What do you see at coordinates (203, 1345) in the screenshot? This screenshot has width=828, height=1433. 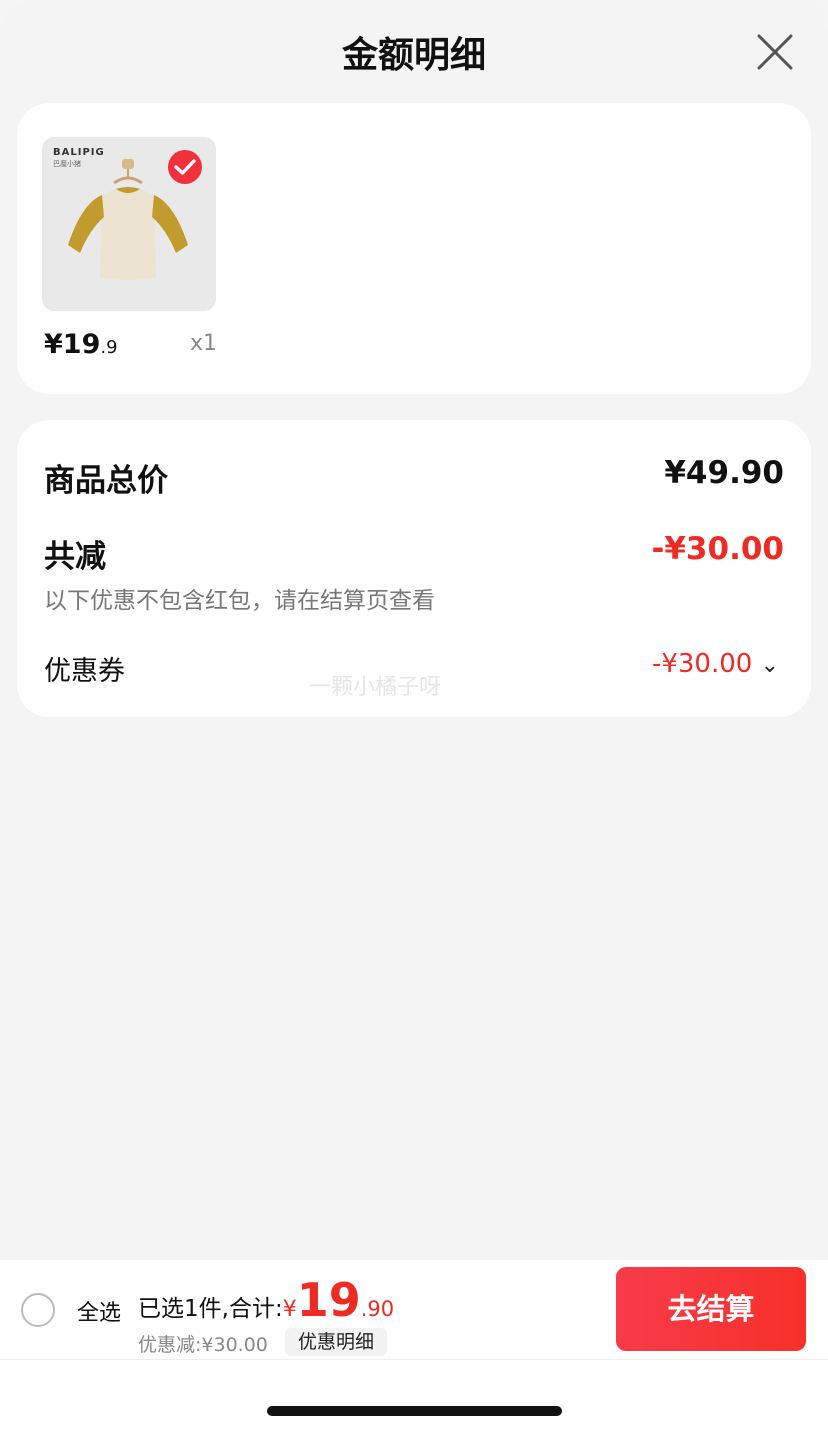 I see `discount-amount: 优惠减:¥30.00` at bounding box center [203, 1345].